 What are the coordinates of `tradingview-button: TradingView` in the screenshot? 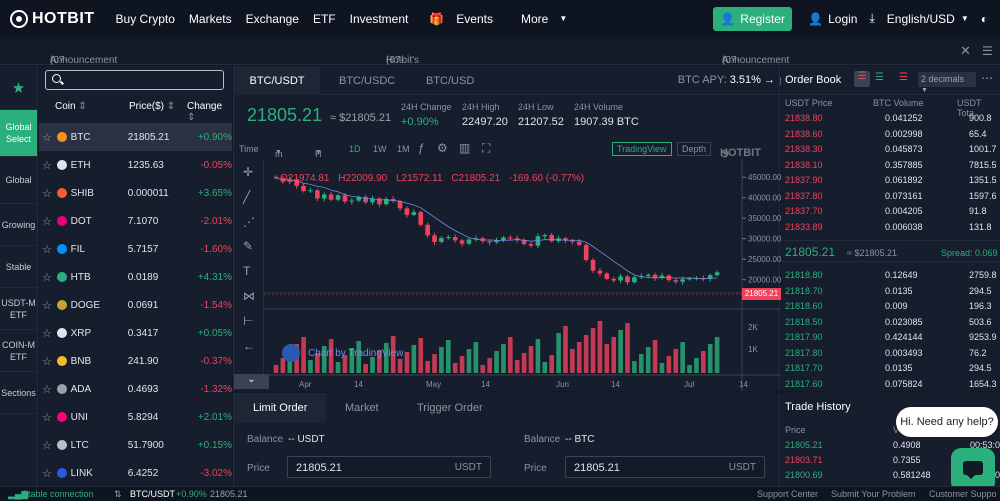 It's located at (642, 149).